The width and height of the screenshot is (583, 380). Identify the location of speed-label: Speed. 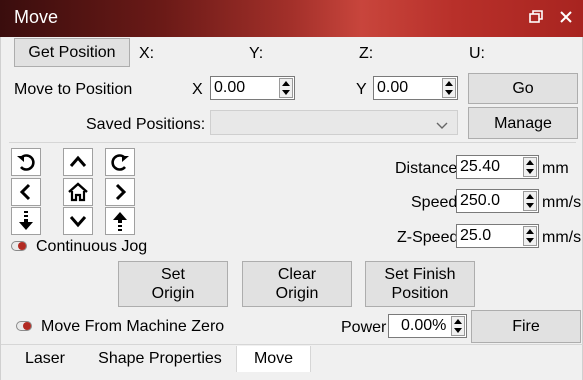
(434, 202).